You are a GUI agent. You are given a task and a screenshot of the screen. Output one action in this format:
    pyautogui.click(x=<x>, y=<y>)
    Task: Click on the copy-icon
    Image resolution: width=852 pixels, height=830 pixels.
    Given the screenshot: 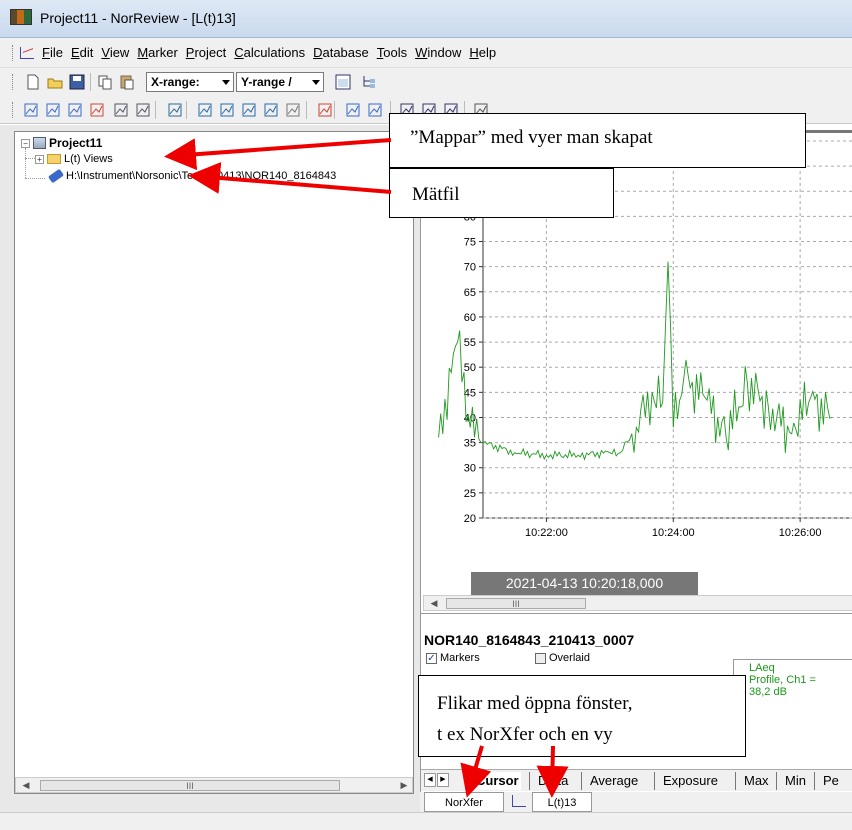 What is the action you would take?
    pyautogui.click(x=105, y=82)
    